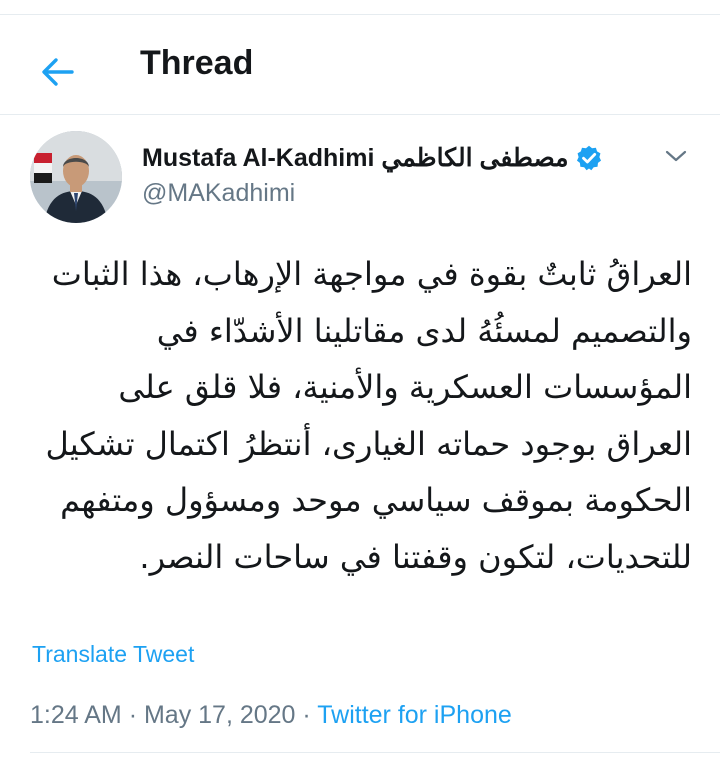 The image size is (720, 760). What do you see at coordinates (375, 752) in the screenshot?
I see `bottom-divider` at bounding box center [375, 752].